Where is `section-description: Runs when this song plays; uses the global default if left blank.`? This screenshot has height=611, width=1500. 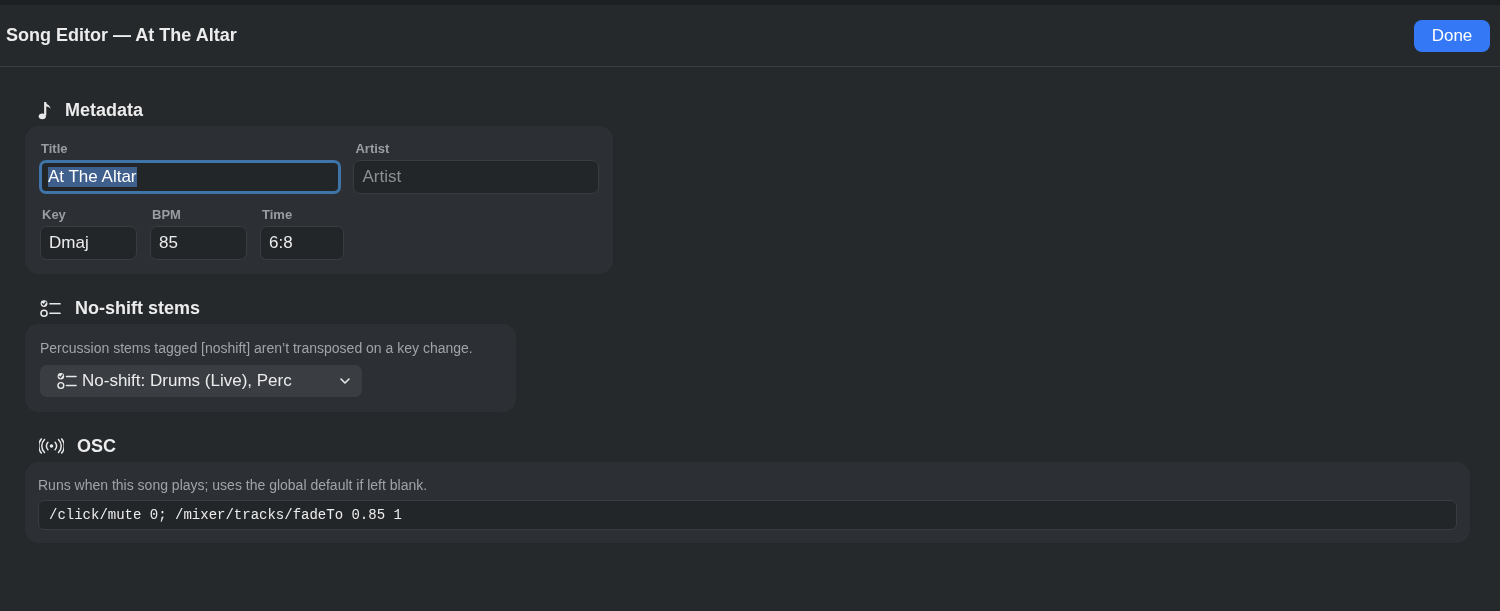
section-description: Runs when this song plays; uses the global default if left blank. is located at coordinates (233, 485).